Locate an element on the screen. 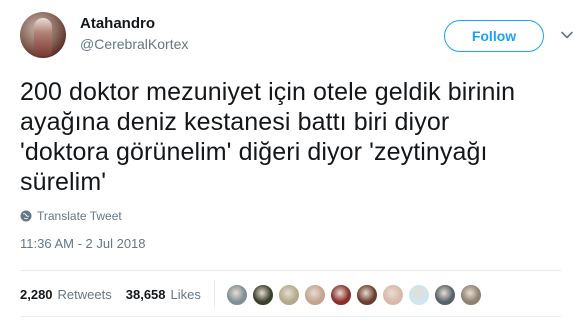 This screenshot has height=325, width=581. likes-label: Likes is located at coordinates (185, 294).